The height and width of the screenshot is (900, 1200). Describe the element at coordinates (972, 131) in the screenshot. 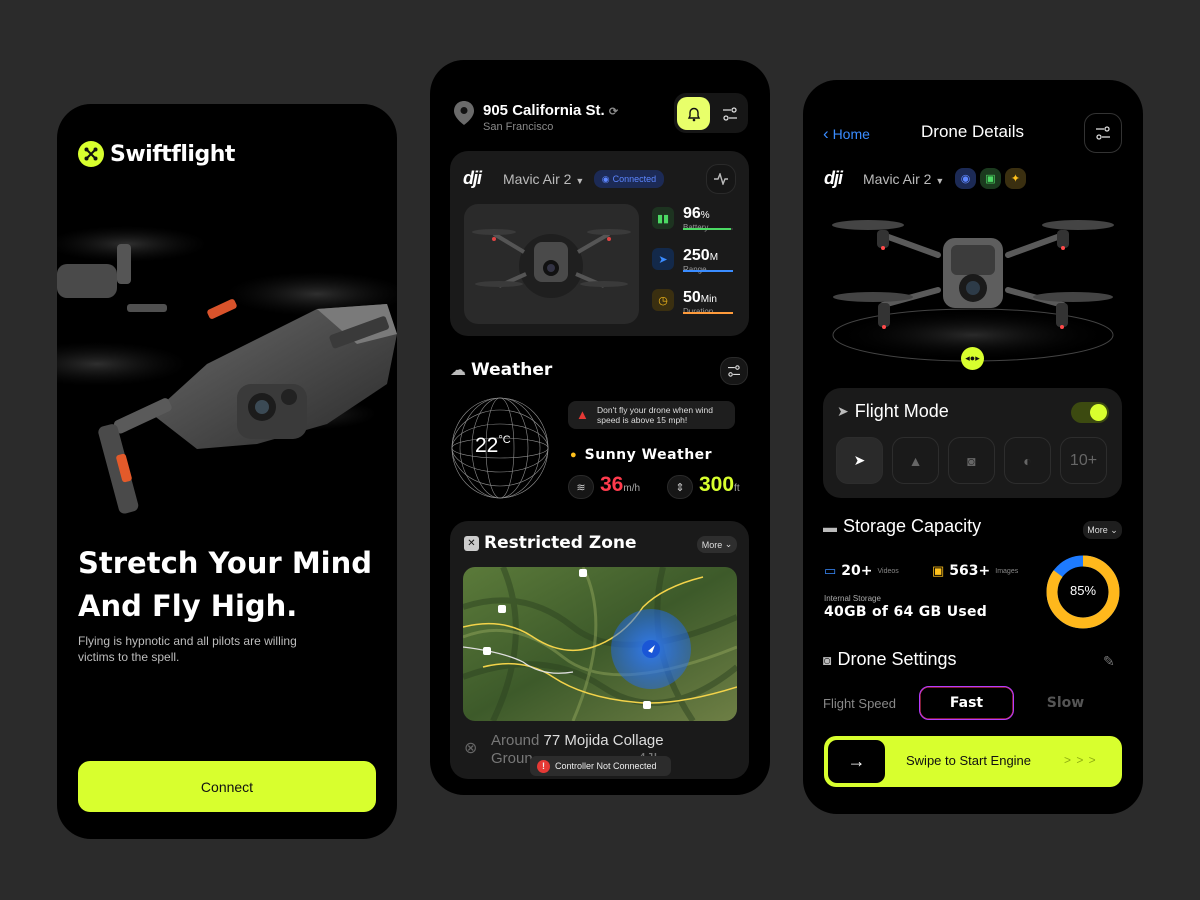

I see `page-title: Drone Details` at that location.